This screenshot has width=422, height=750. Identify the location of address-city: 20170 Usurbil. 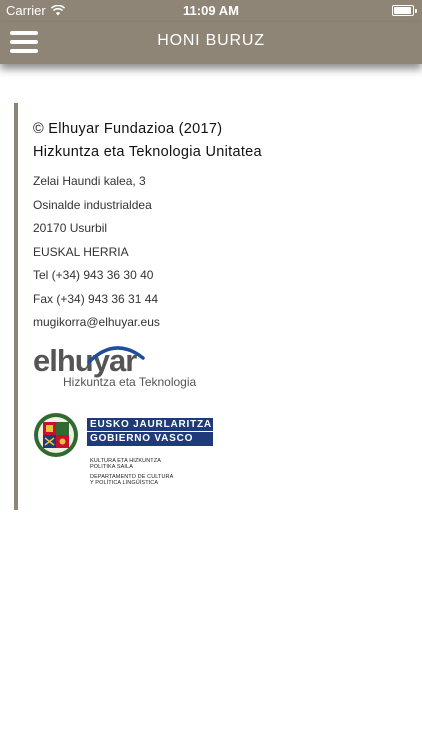
(70, 228).